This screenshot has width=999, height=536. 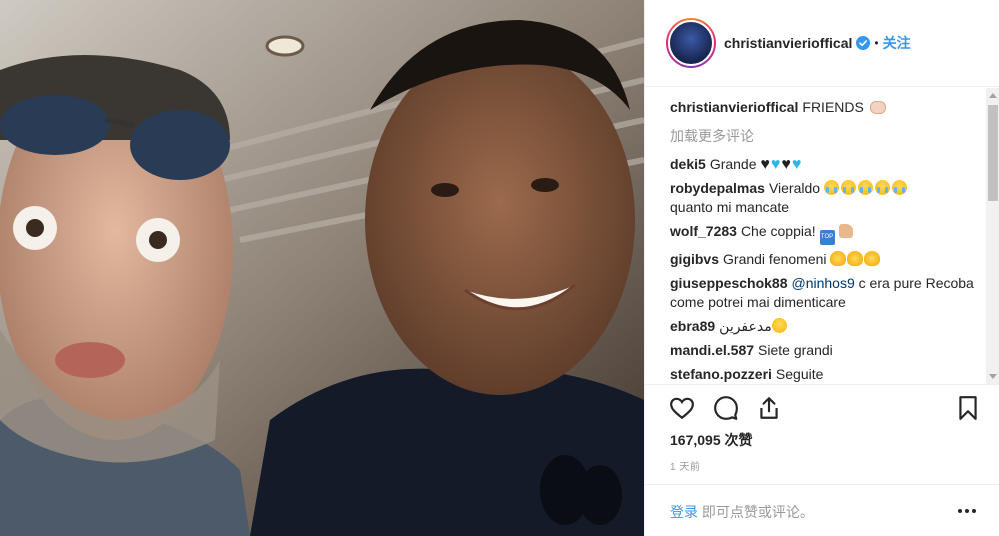 I want to click on comment-author: wolf_7283, so click(x=703, y=231).